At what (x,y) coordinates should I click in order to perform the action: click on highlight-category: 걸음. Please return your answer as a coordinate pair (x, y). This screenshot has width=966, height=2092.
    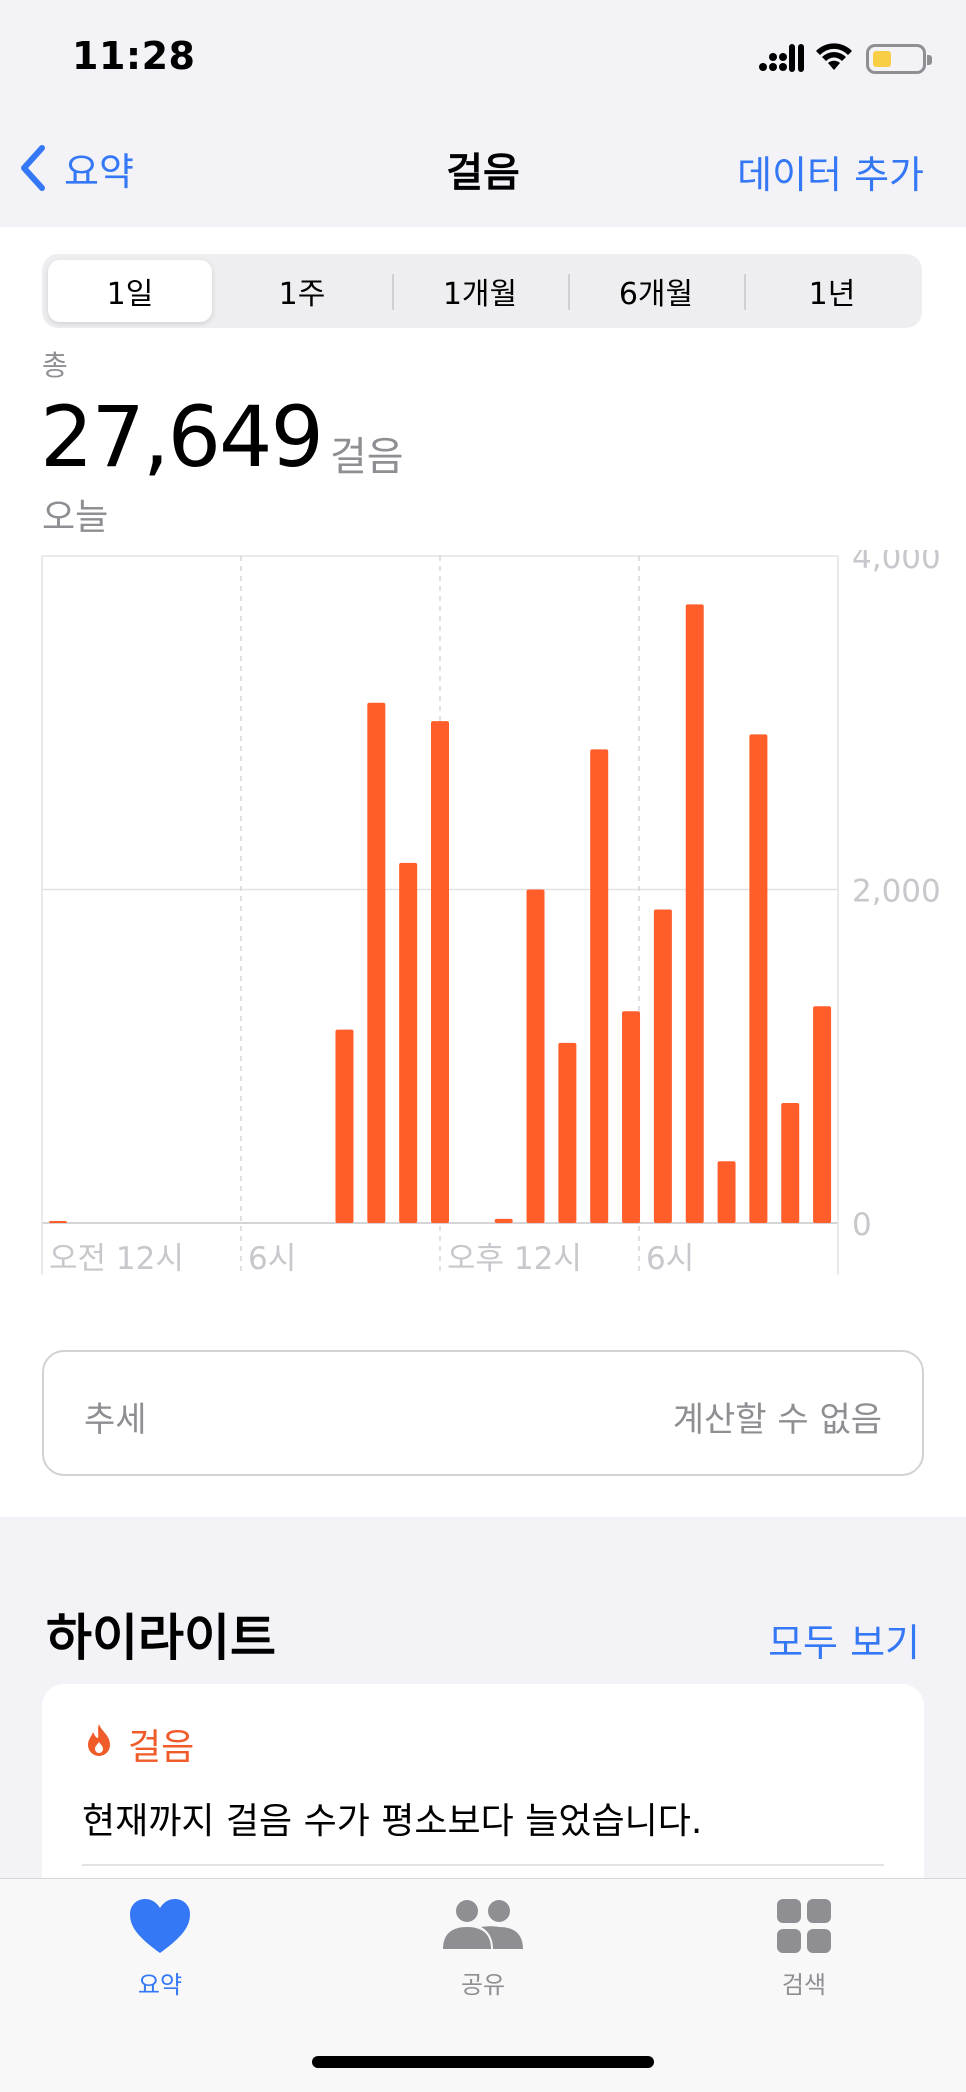
    Looking at the image, I should click on (161, 1747).